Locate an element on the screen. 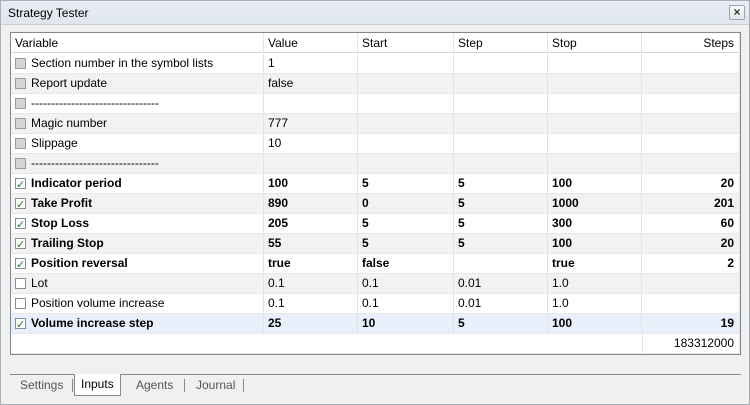  table-row: Section number in the symbol lists 1 is located at coordinates (375, 64).